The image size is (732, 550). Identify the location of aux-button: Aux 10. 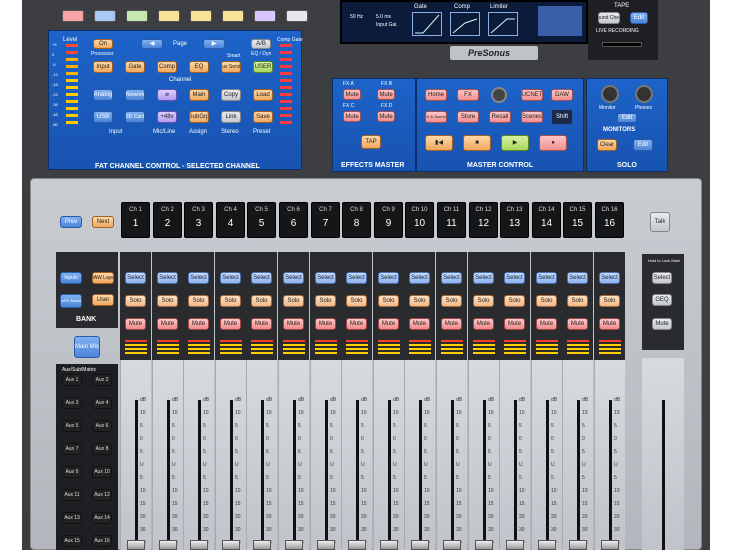
(102, 472).